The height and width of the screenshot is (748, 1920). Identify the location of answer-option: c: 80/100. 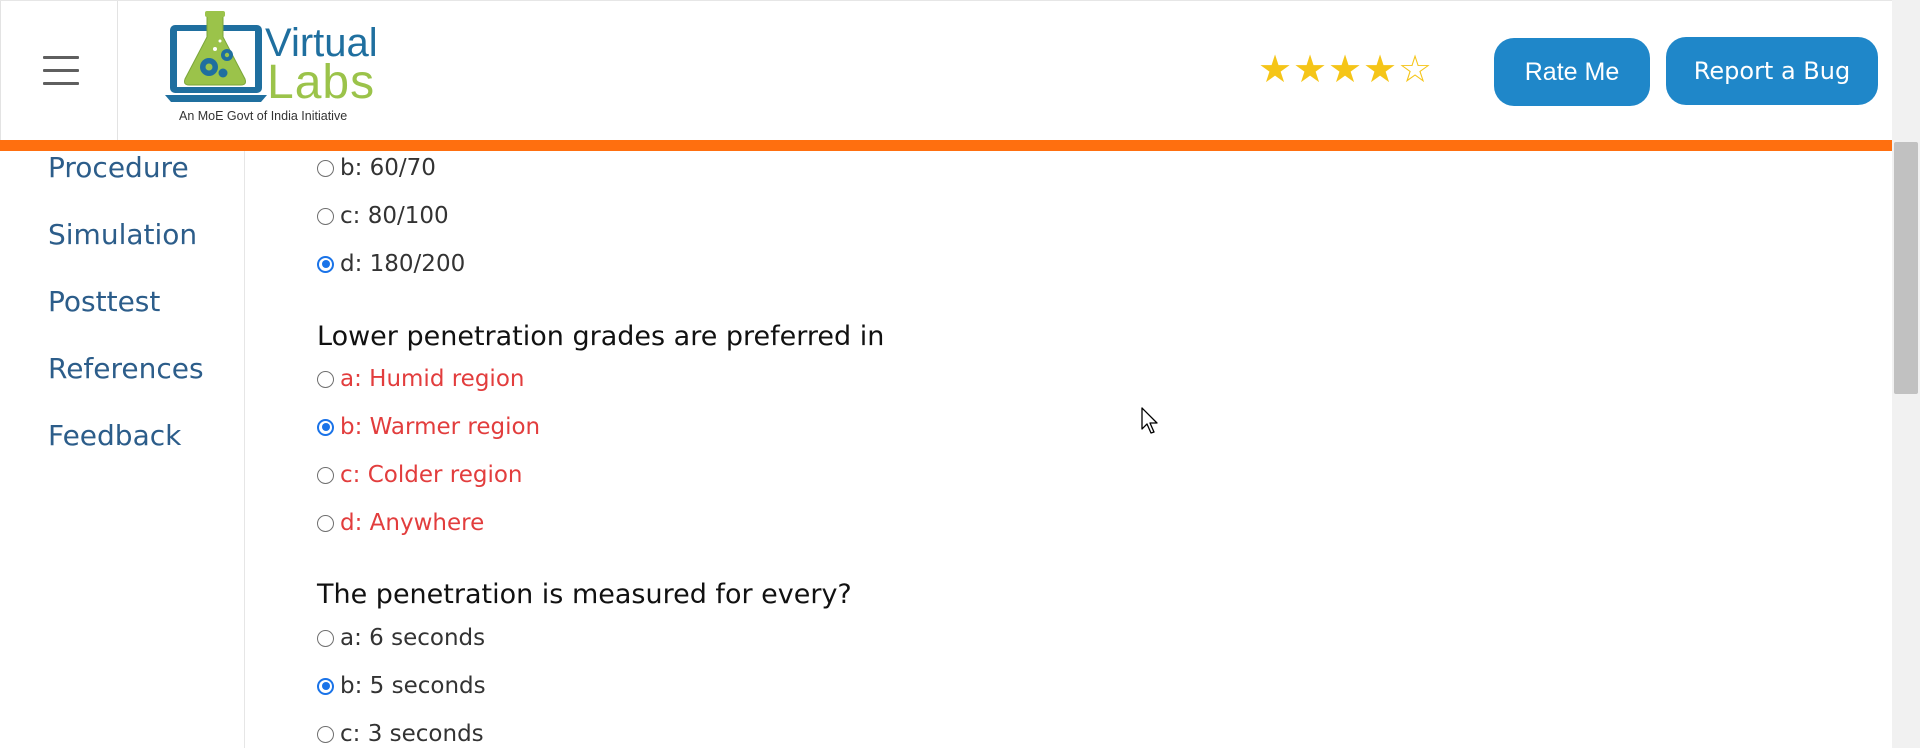
(383, 216).